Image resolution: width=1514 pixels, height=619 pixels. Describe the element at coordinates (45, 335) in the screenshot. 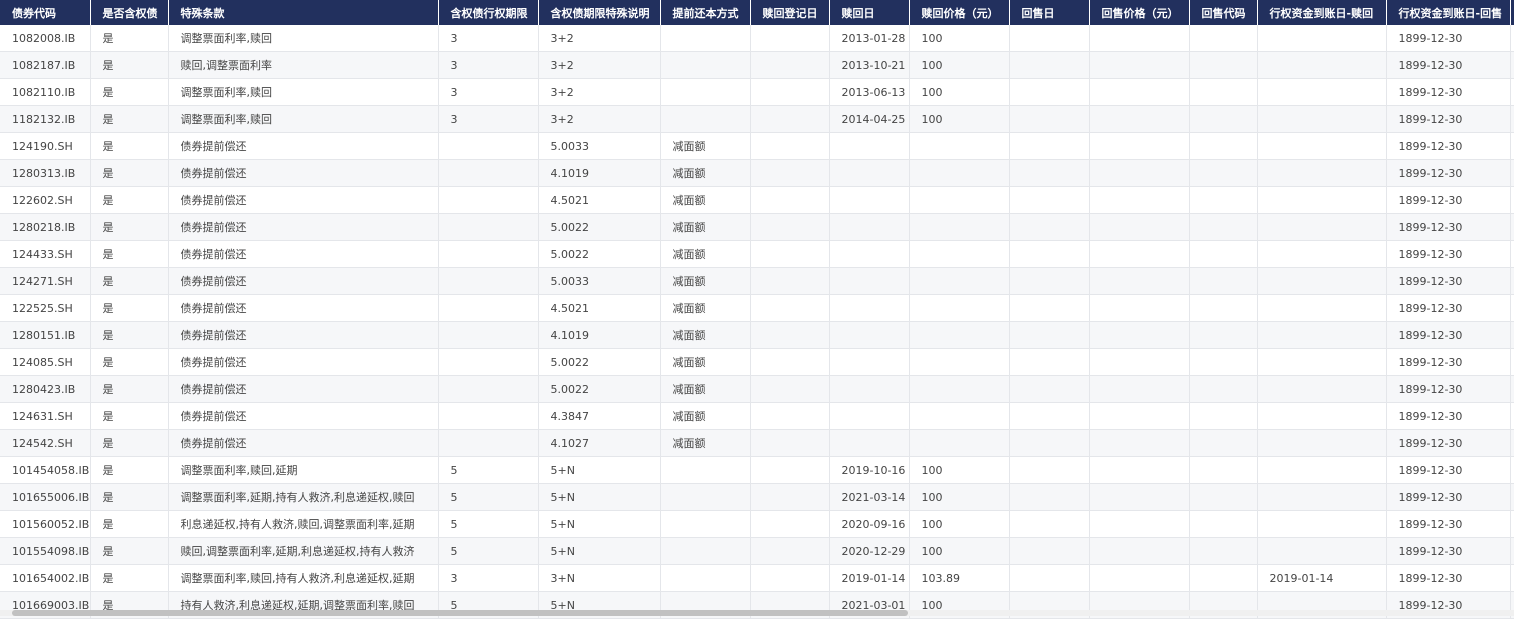

I see `table-cell: 1280151.IB` at that location.